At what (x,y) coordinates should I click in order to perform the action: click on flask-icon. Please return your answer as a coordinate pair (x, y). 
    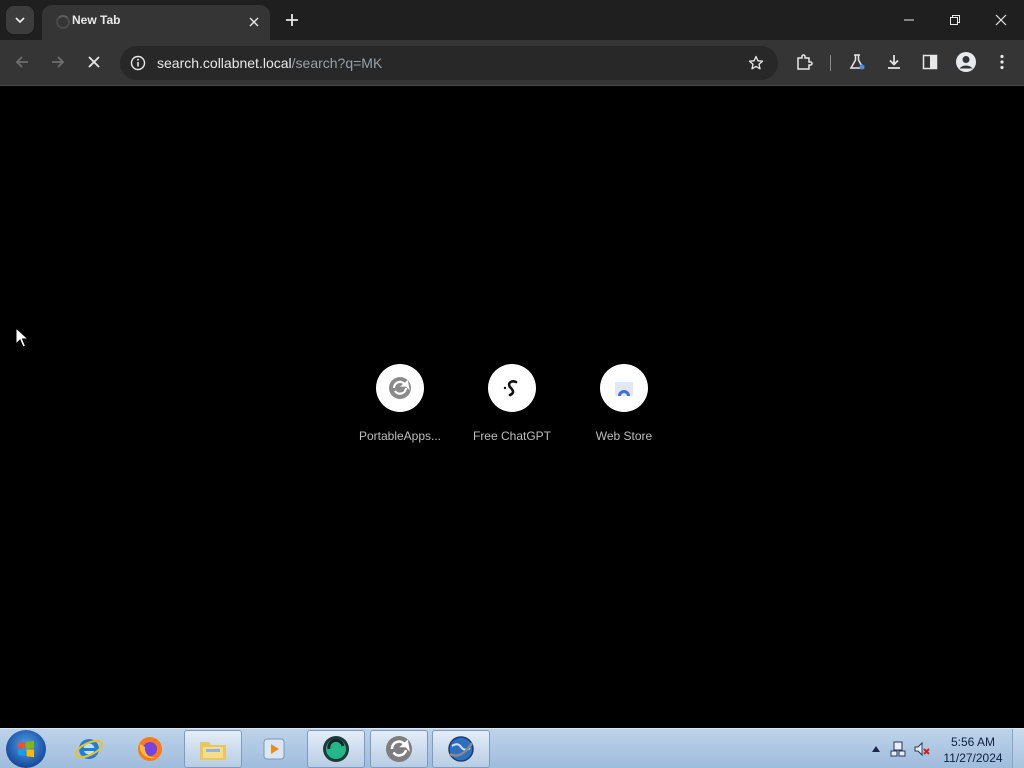
    Looking at the image, I should click on (857, 62).